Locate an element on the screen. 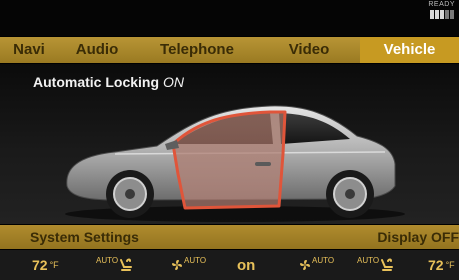 The image size is (459, 280). climate-bar: 72 °F AUTO AUTO on AUTO AUTO 72 °F is located at coordinates (229, 265).